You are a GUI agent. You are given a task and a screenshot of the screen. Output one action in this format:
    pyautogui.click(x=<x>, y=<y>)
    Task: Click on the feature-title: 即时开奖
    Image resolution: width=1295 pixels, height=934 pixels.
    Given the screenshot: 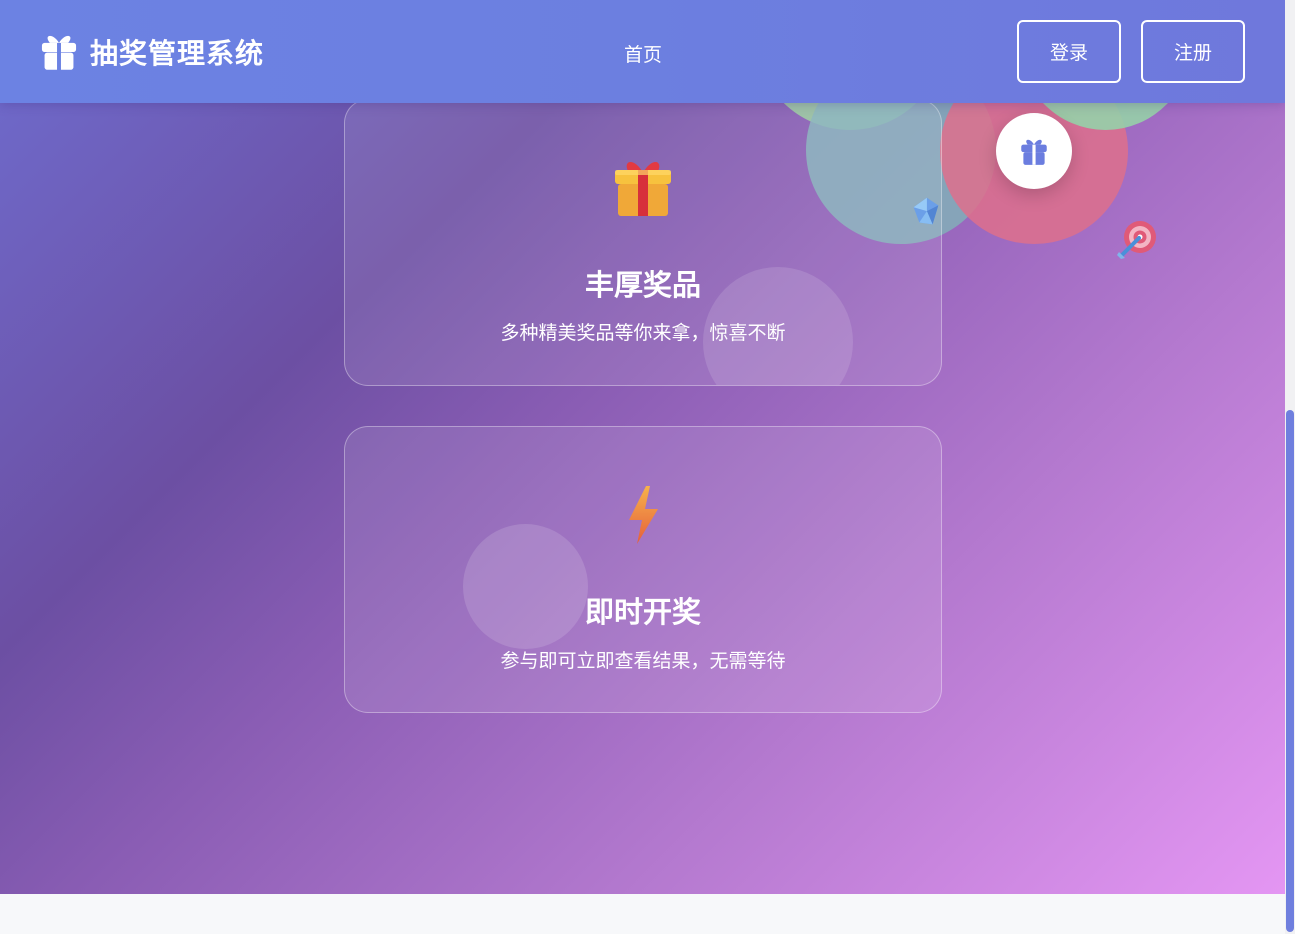 What is the action you would take?
    pyautogui.click(x=642, y=612)
    